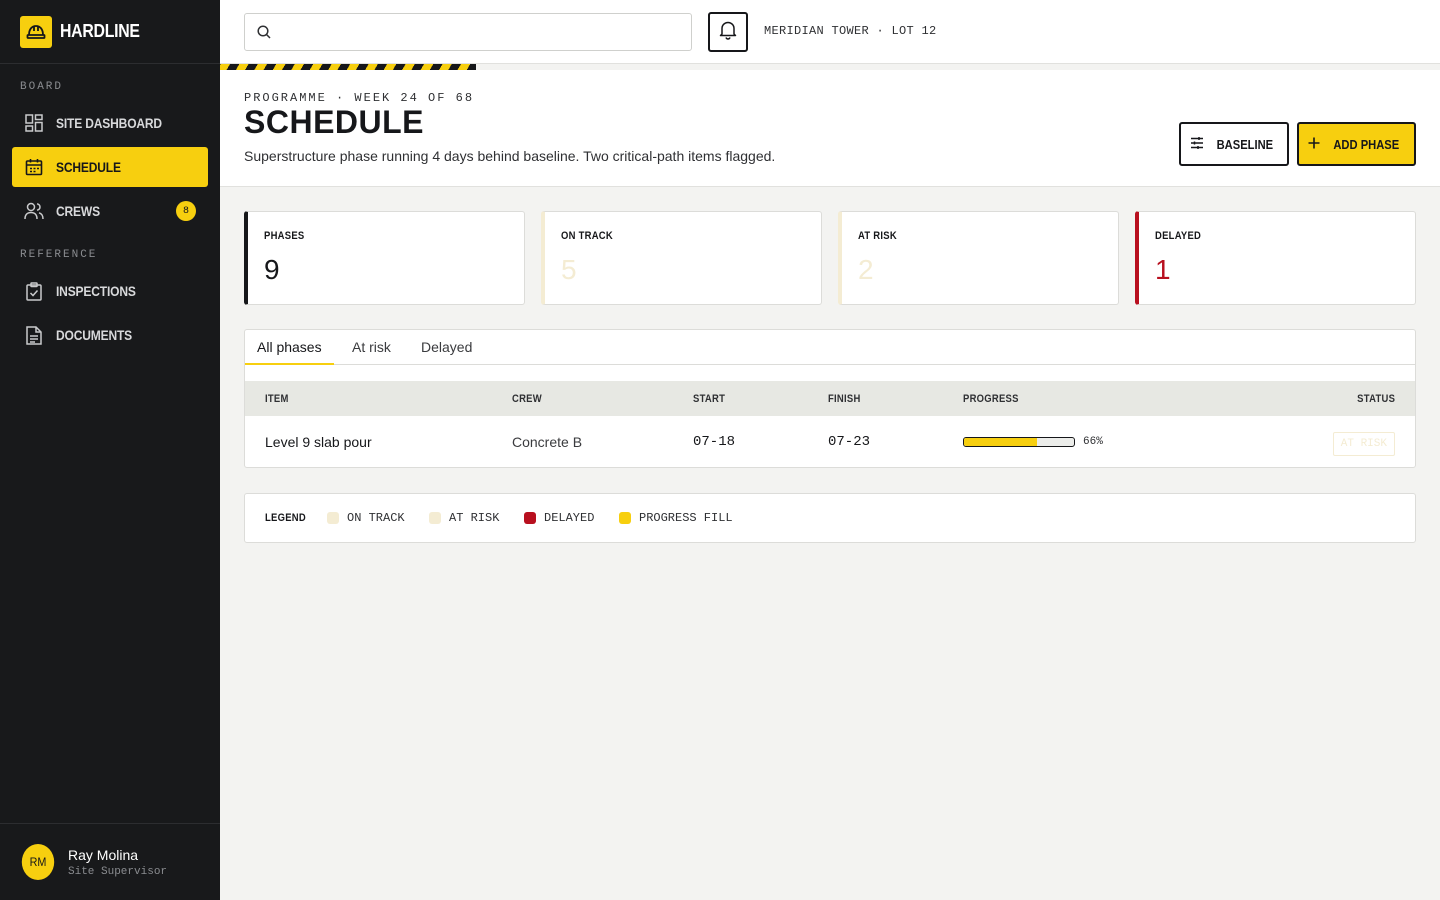  I want to click on tab-at-risk: At risk, so click(371, 347).